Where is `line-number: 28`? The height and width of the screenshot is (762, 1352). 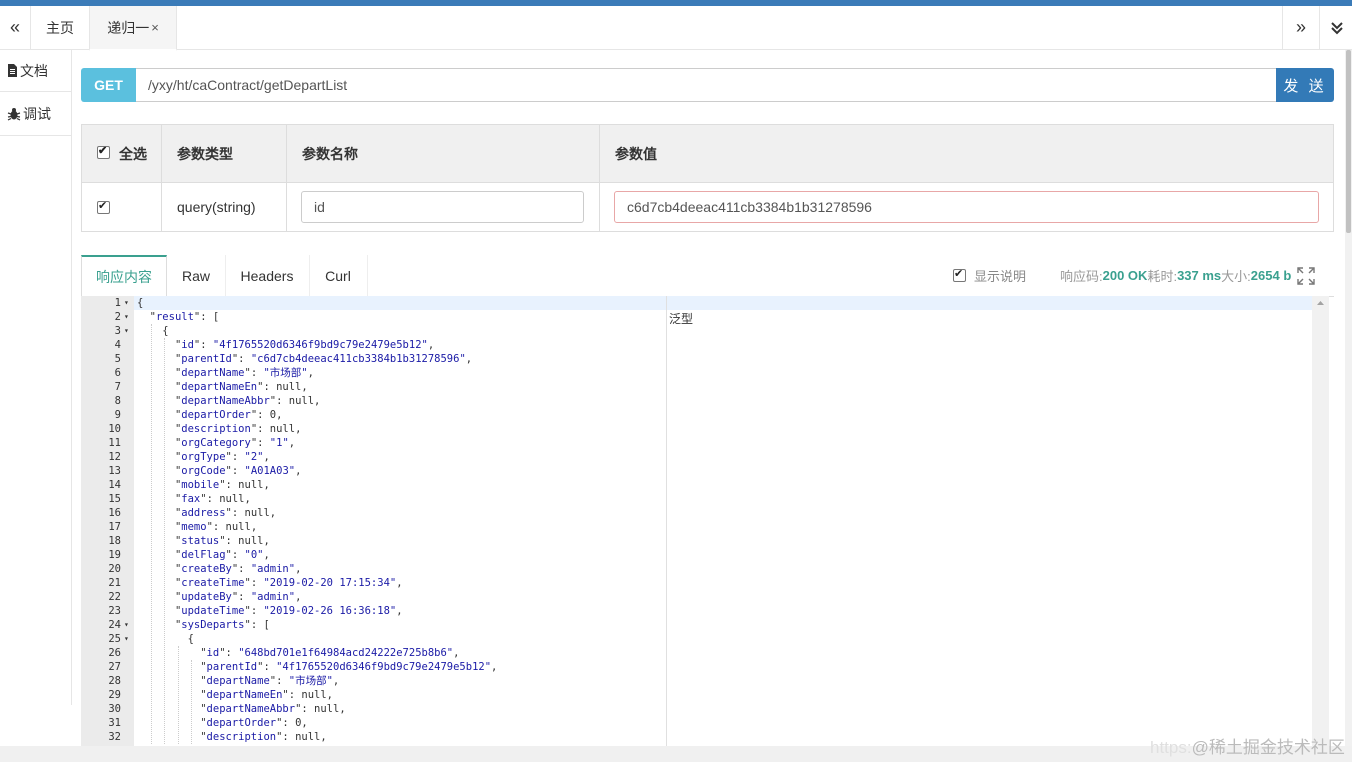
line-number: 28 is located at coordinates (114, 681).